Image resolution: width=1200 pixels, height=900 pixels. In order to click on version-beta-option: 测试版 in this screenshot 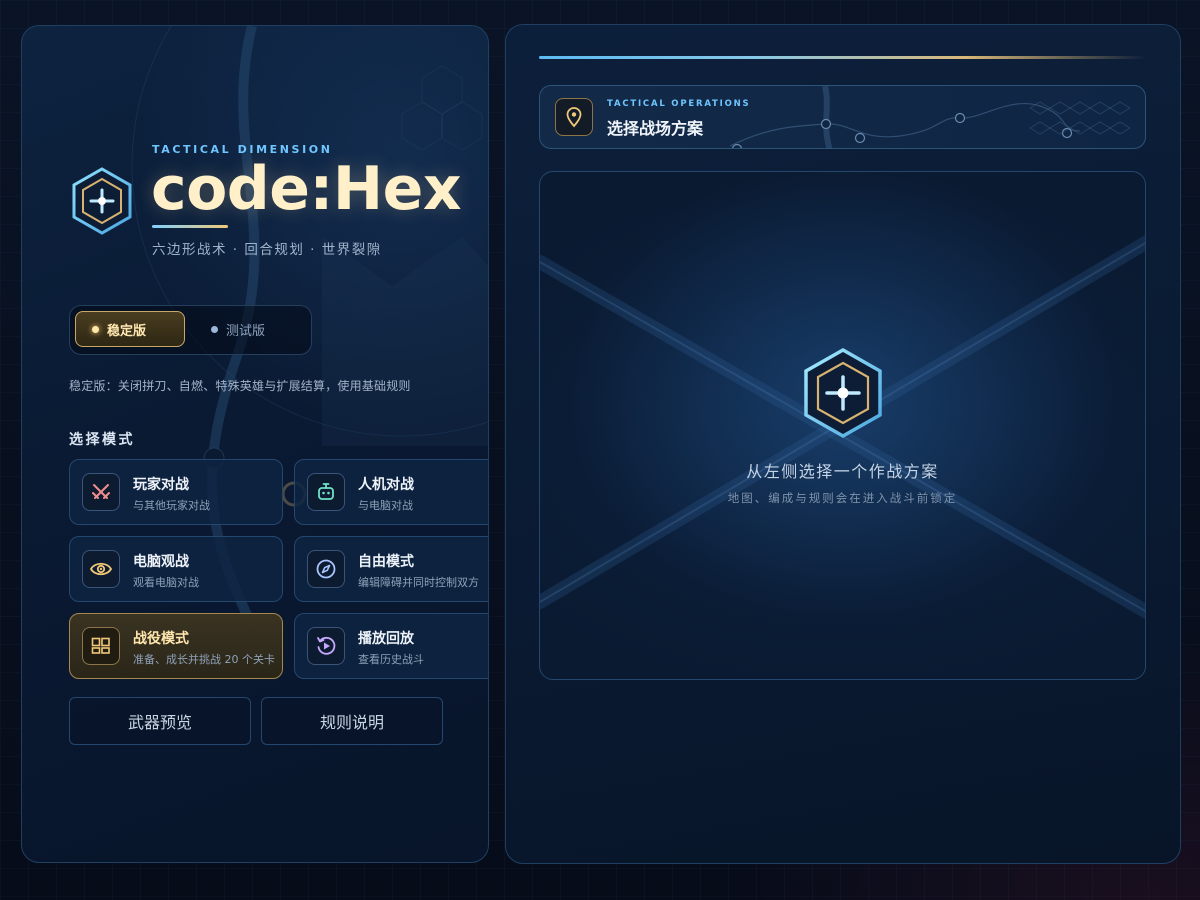, I will do `click(250, 329)`.